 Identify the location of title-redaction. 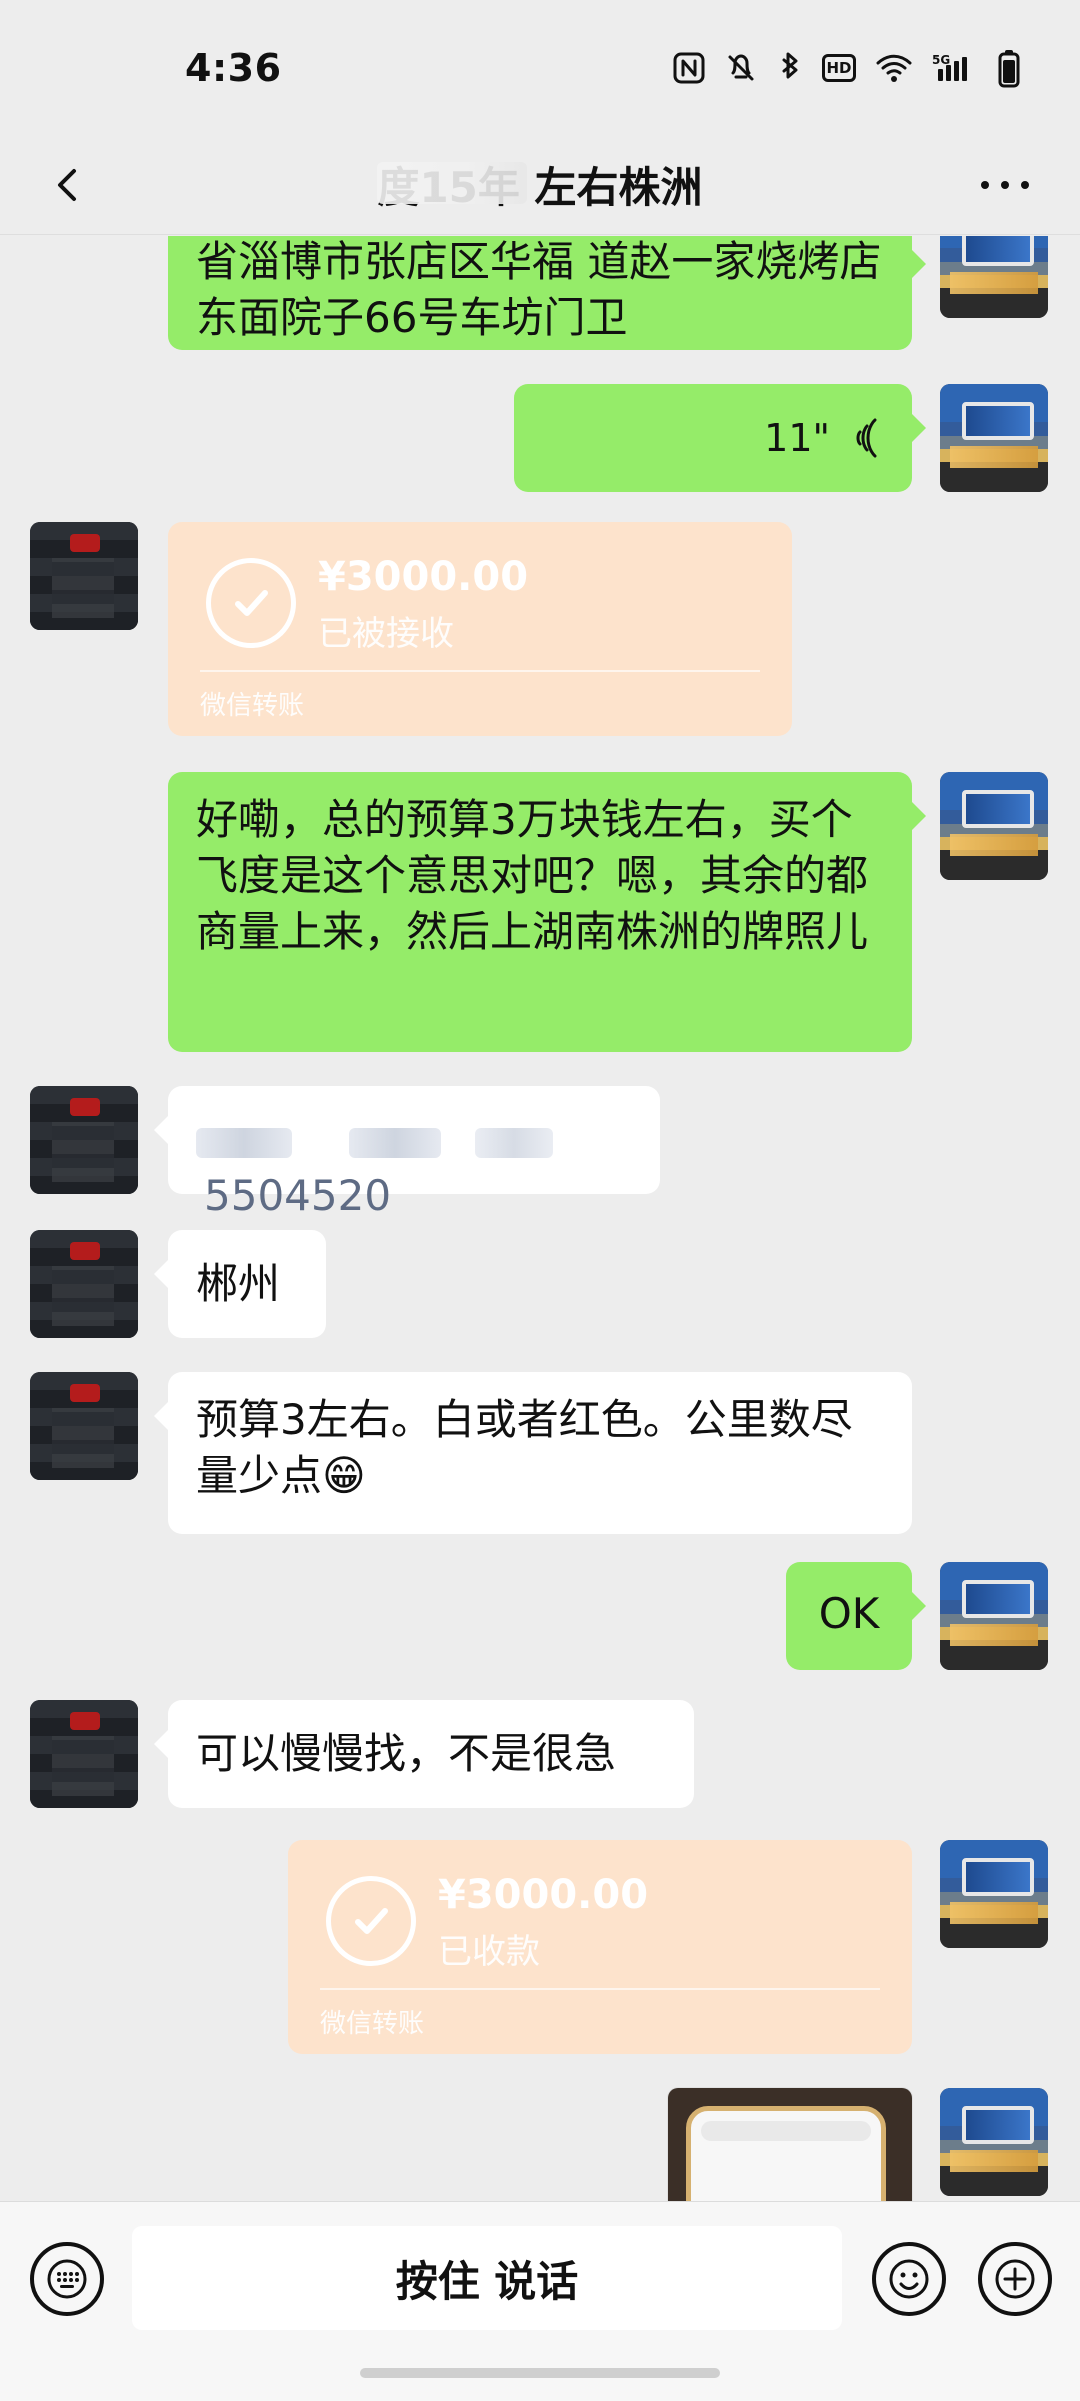
(452, 183).